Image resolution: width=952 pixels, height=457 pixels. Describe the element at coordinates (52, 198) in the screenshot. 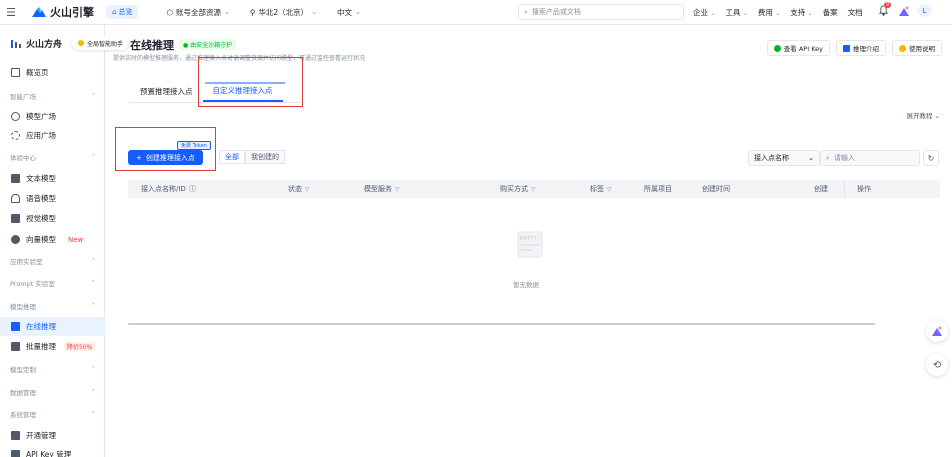

I see `sidebar-item-voice-model: 语音模型` at that location.